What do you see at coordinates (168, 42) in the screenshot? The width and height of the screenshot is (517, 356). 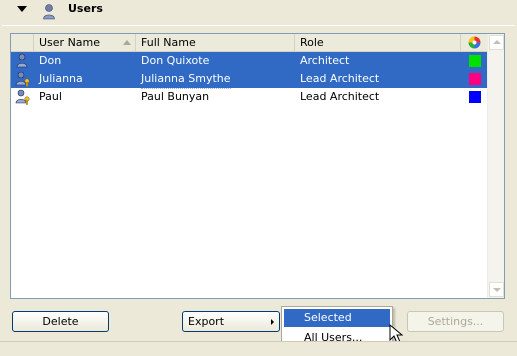 I see `column-header-fullname-label: Full Name` at bounding box center [168, 42].